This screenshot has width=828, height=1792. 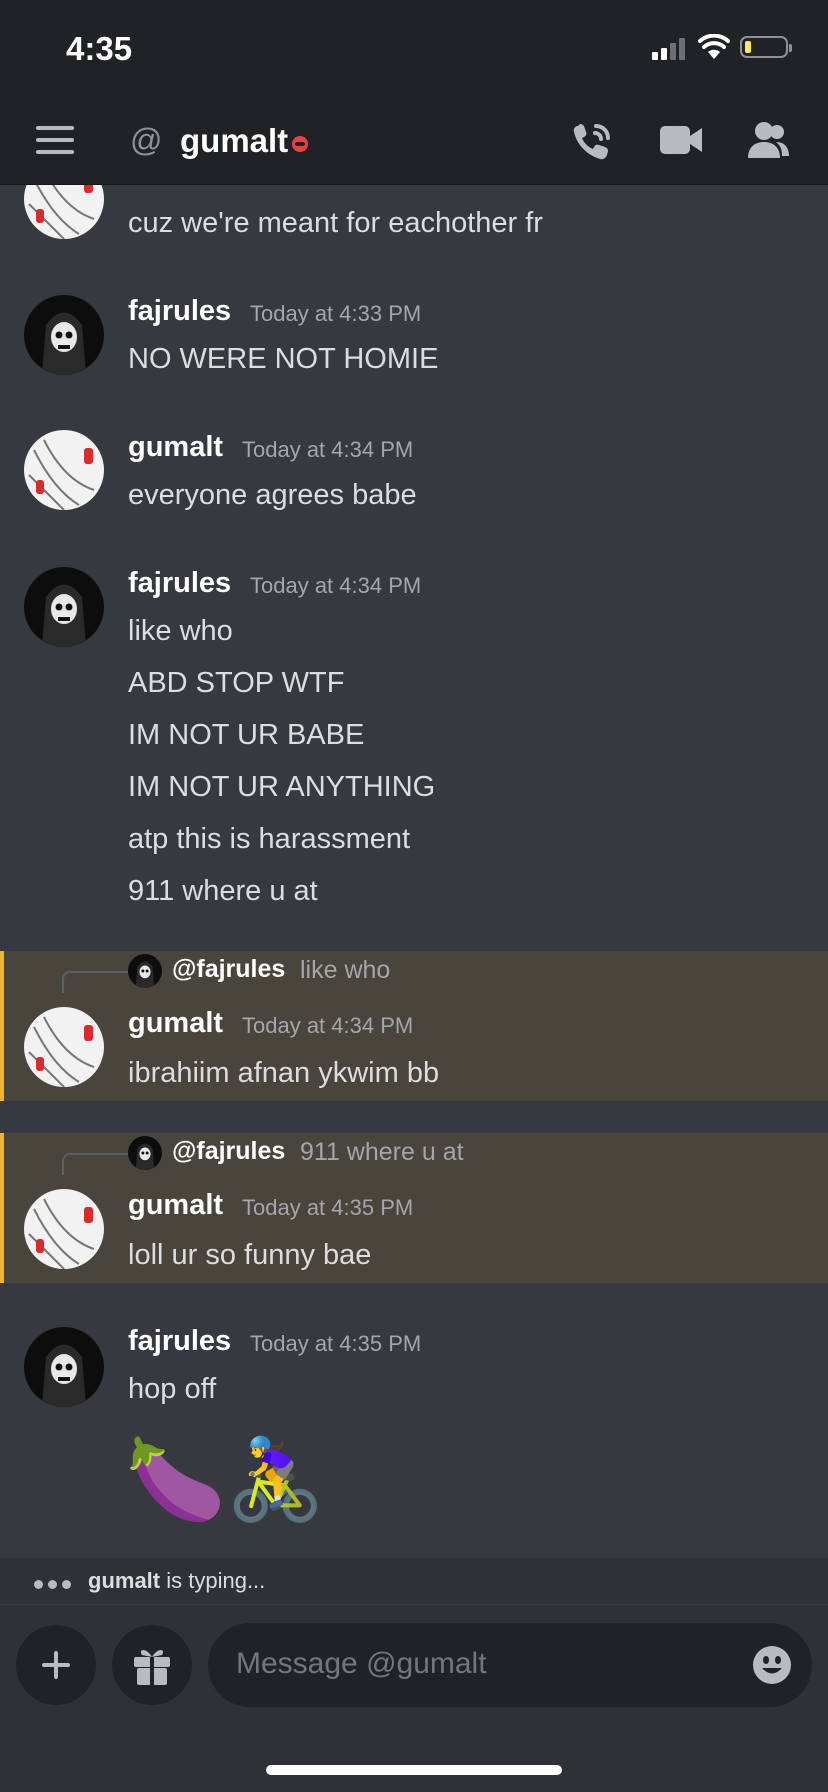 What do you see at coordinates (250, 1255) in the screenshot?
I see `message-text: loll ur so funny bae` at bounding box center [250, 1255].